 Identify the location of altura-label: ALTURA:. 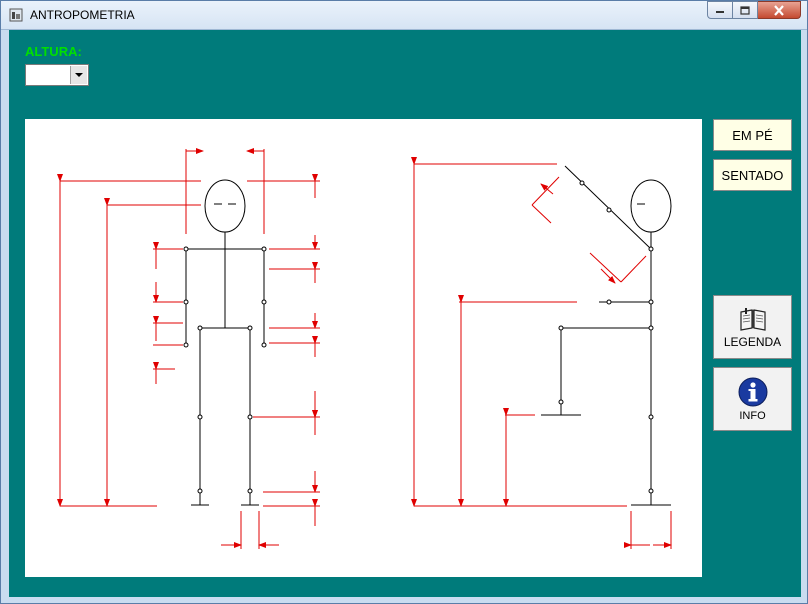
(53, 51).